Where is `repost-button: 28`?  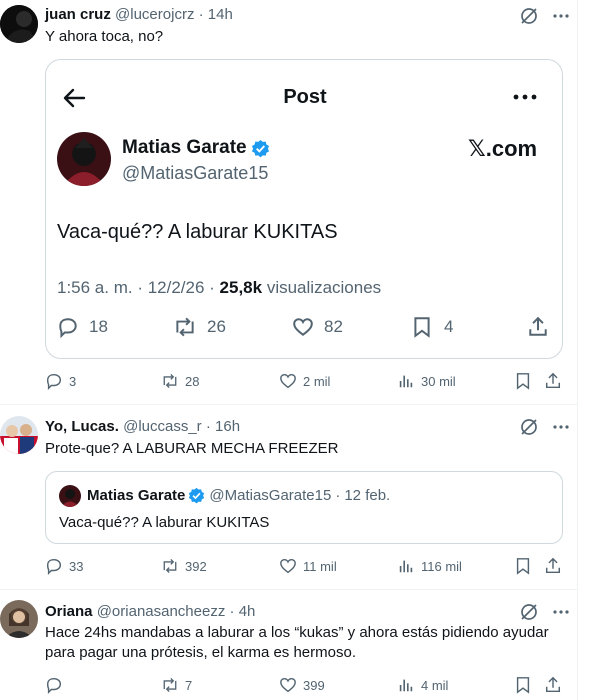
repost-button: 28 is located at coordinates (180, 381).